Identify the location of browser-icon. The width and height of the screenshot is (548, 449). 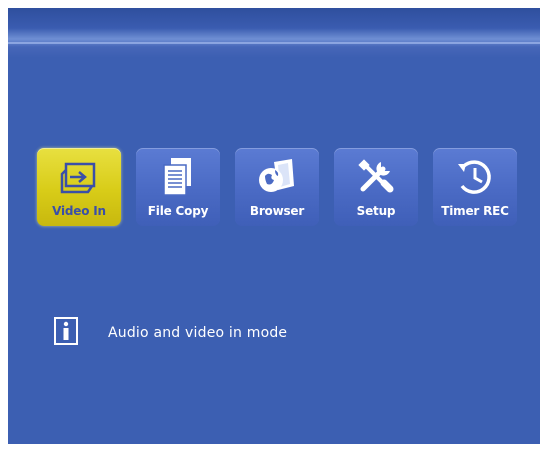
(276, 175).